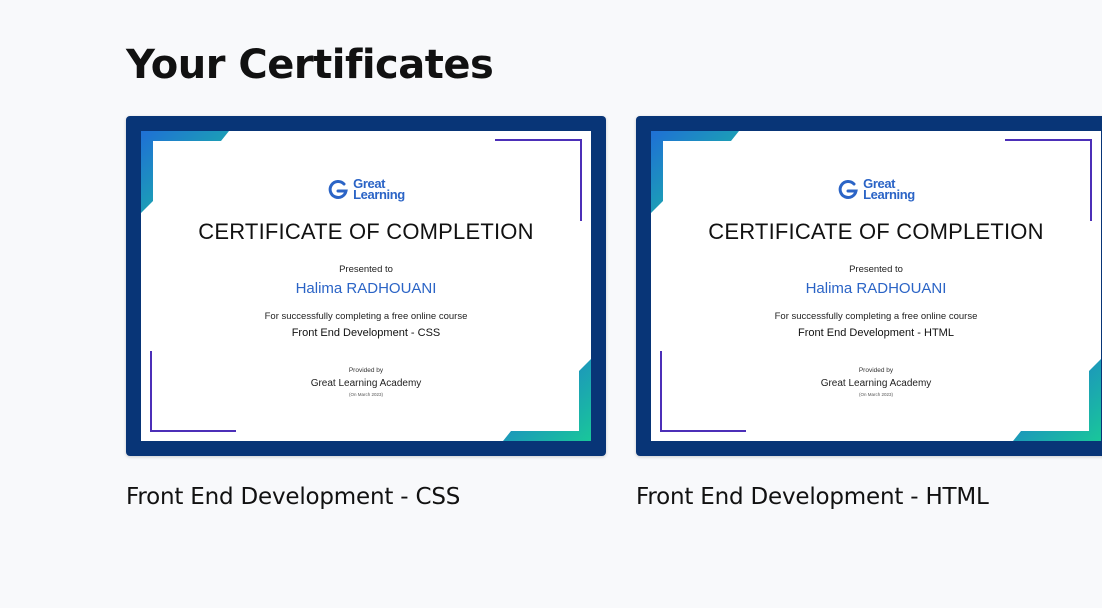 The height and width of the screenshot is (608, 1102). What do you see at coordinates (366, 333) in the screenshot?
I see `certificate-course-name: Front End Development - CSS` at bounding box center [366, 333].